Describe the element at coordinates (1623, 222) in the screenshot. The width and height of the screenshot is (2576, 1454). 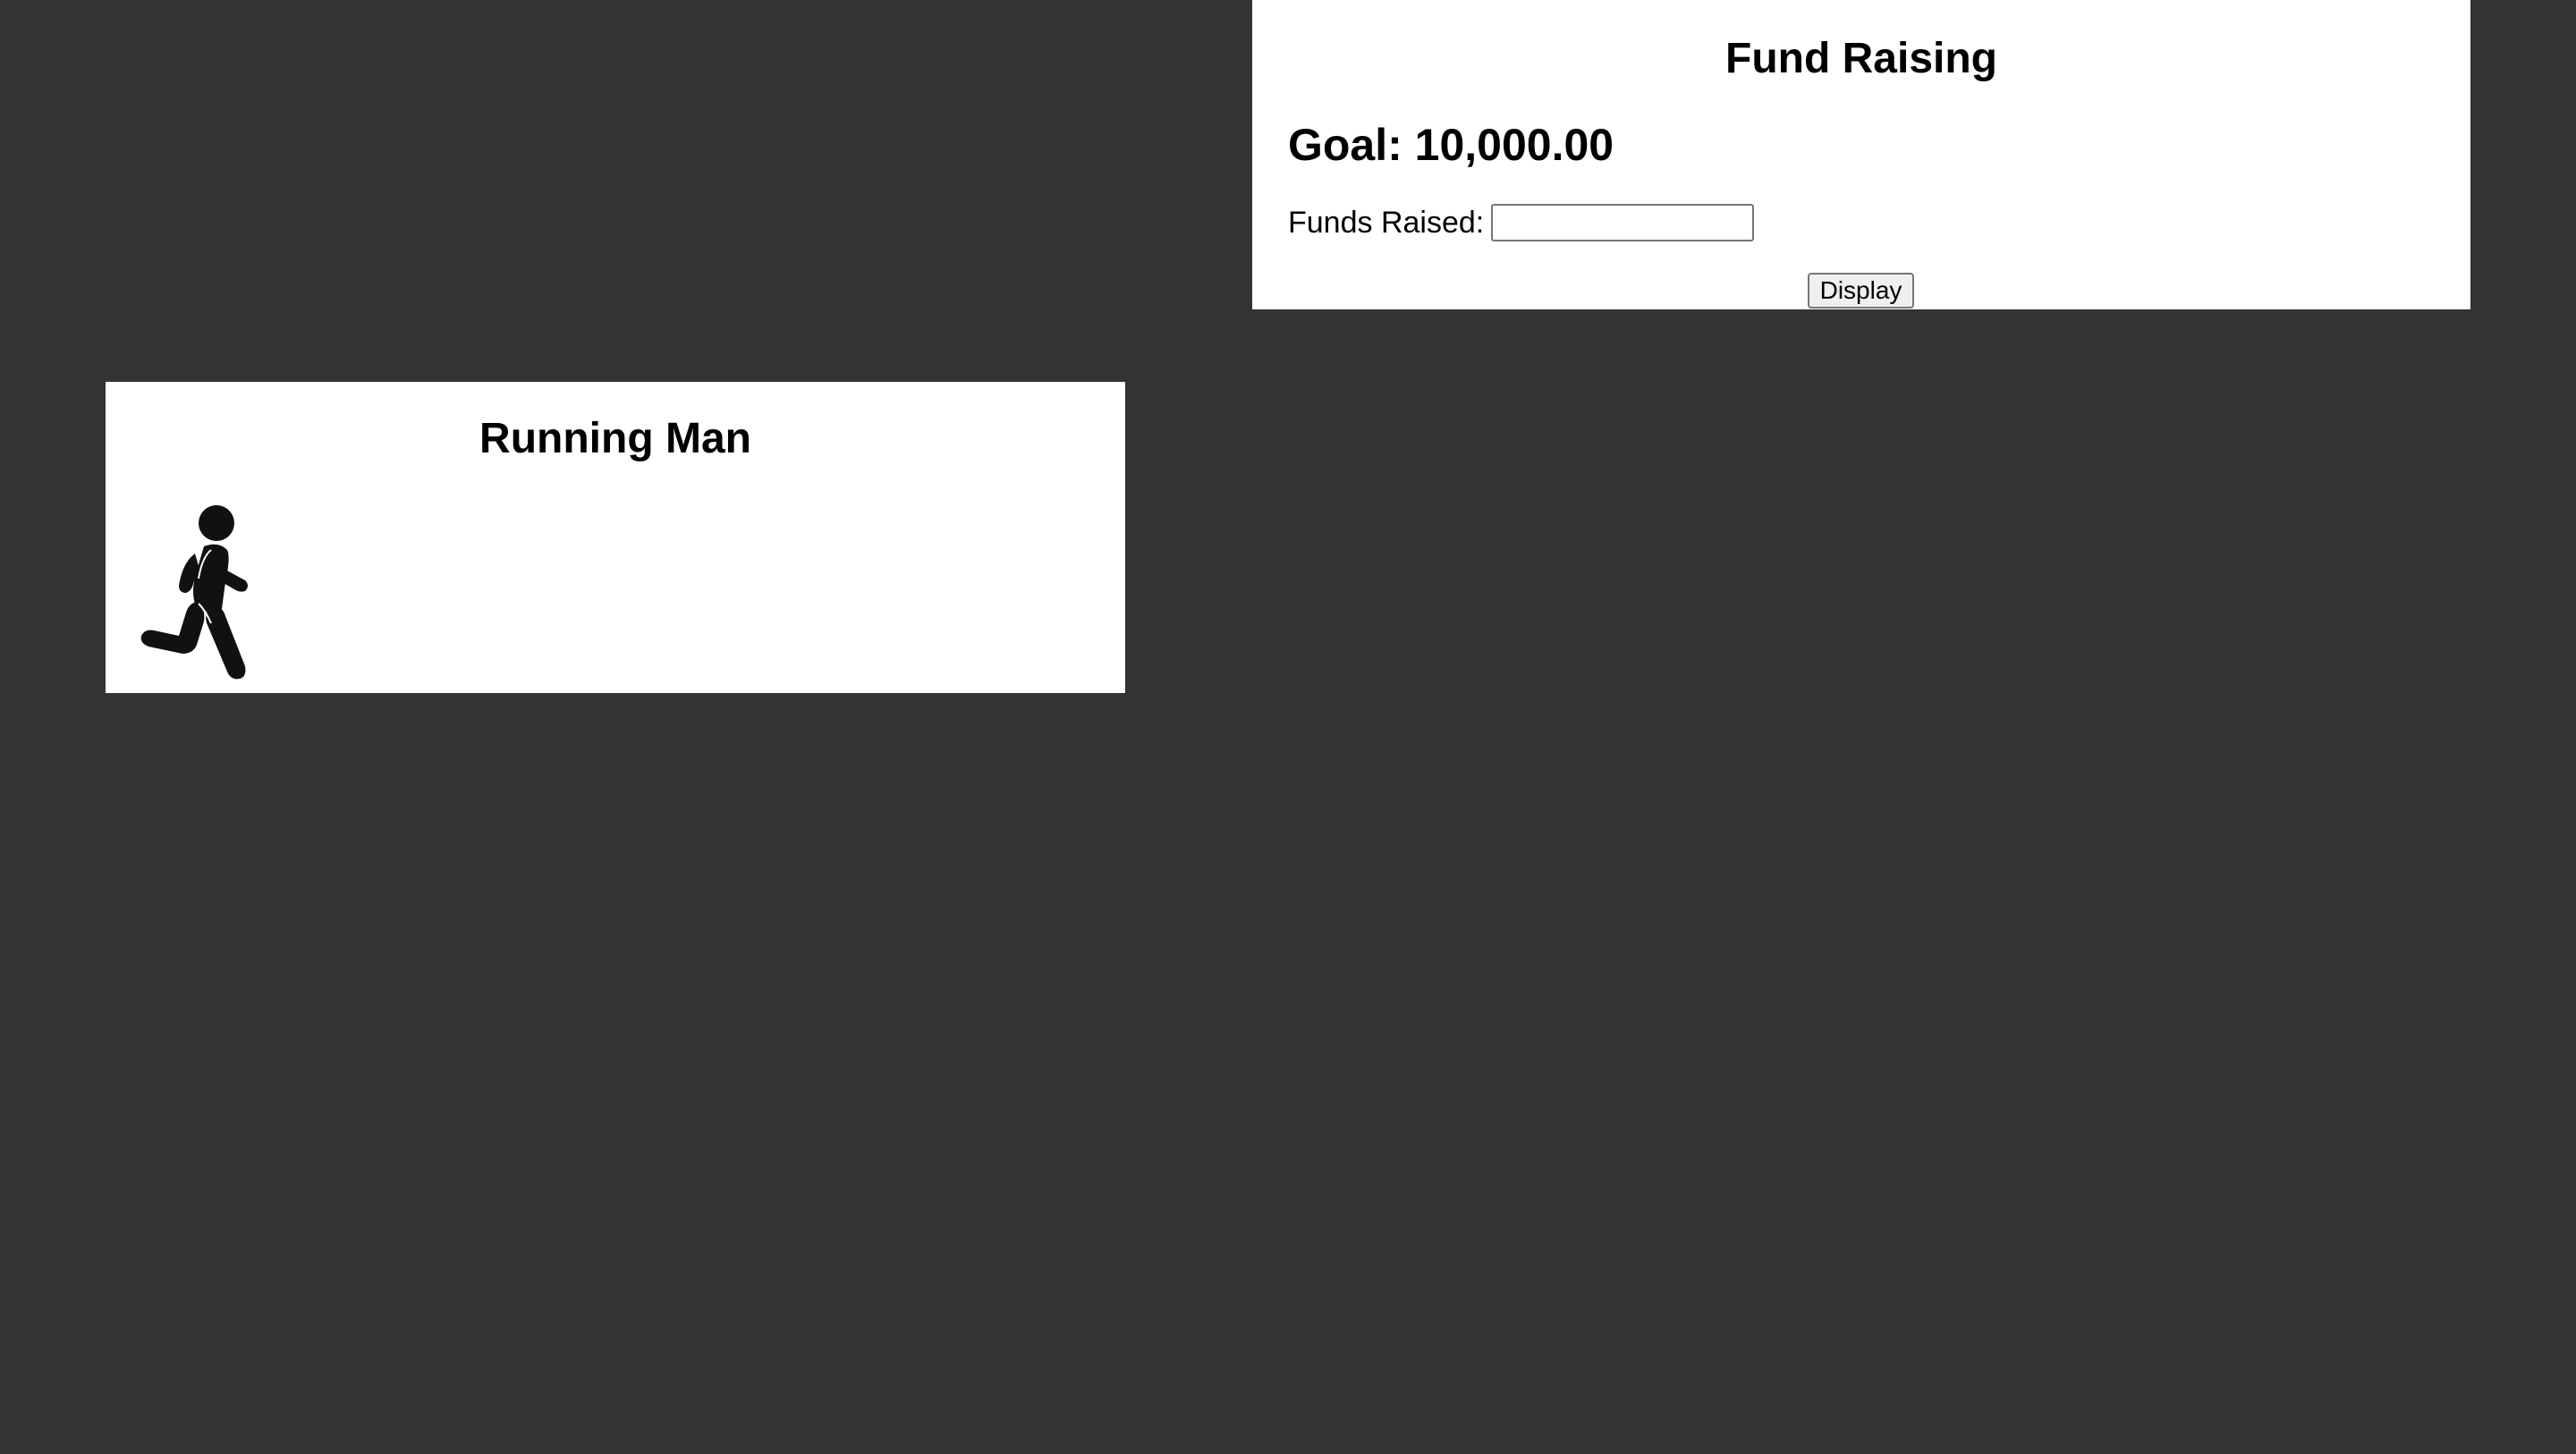
I see `funds-raised-input` at that location.